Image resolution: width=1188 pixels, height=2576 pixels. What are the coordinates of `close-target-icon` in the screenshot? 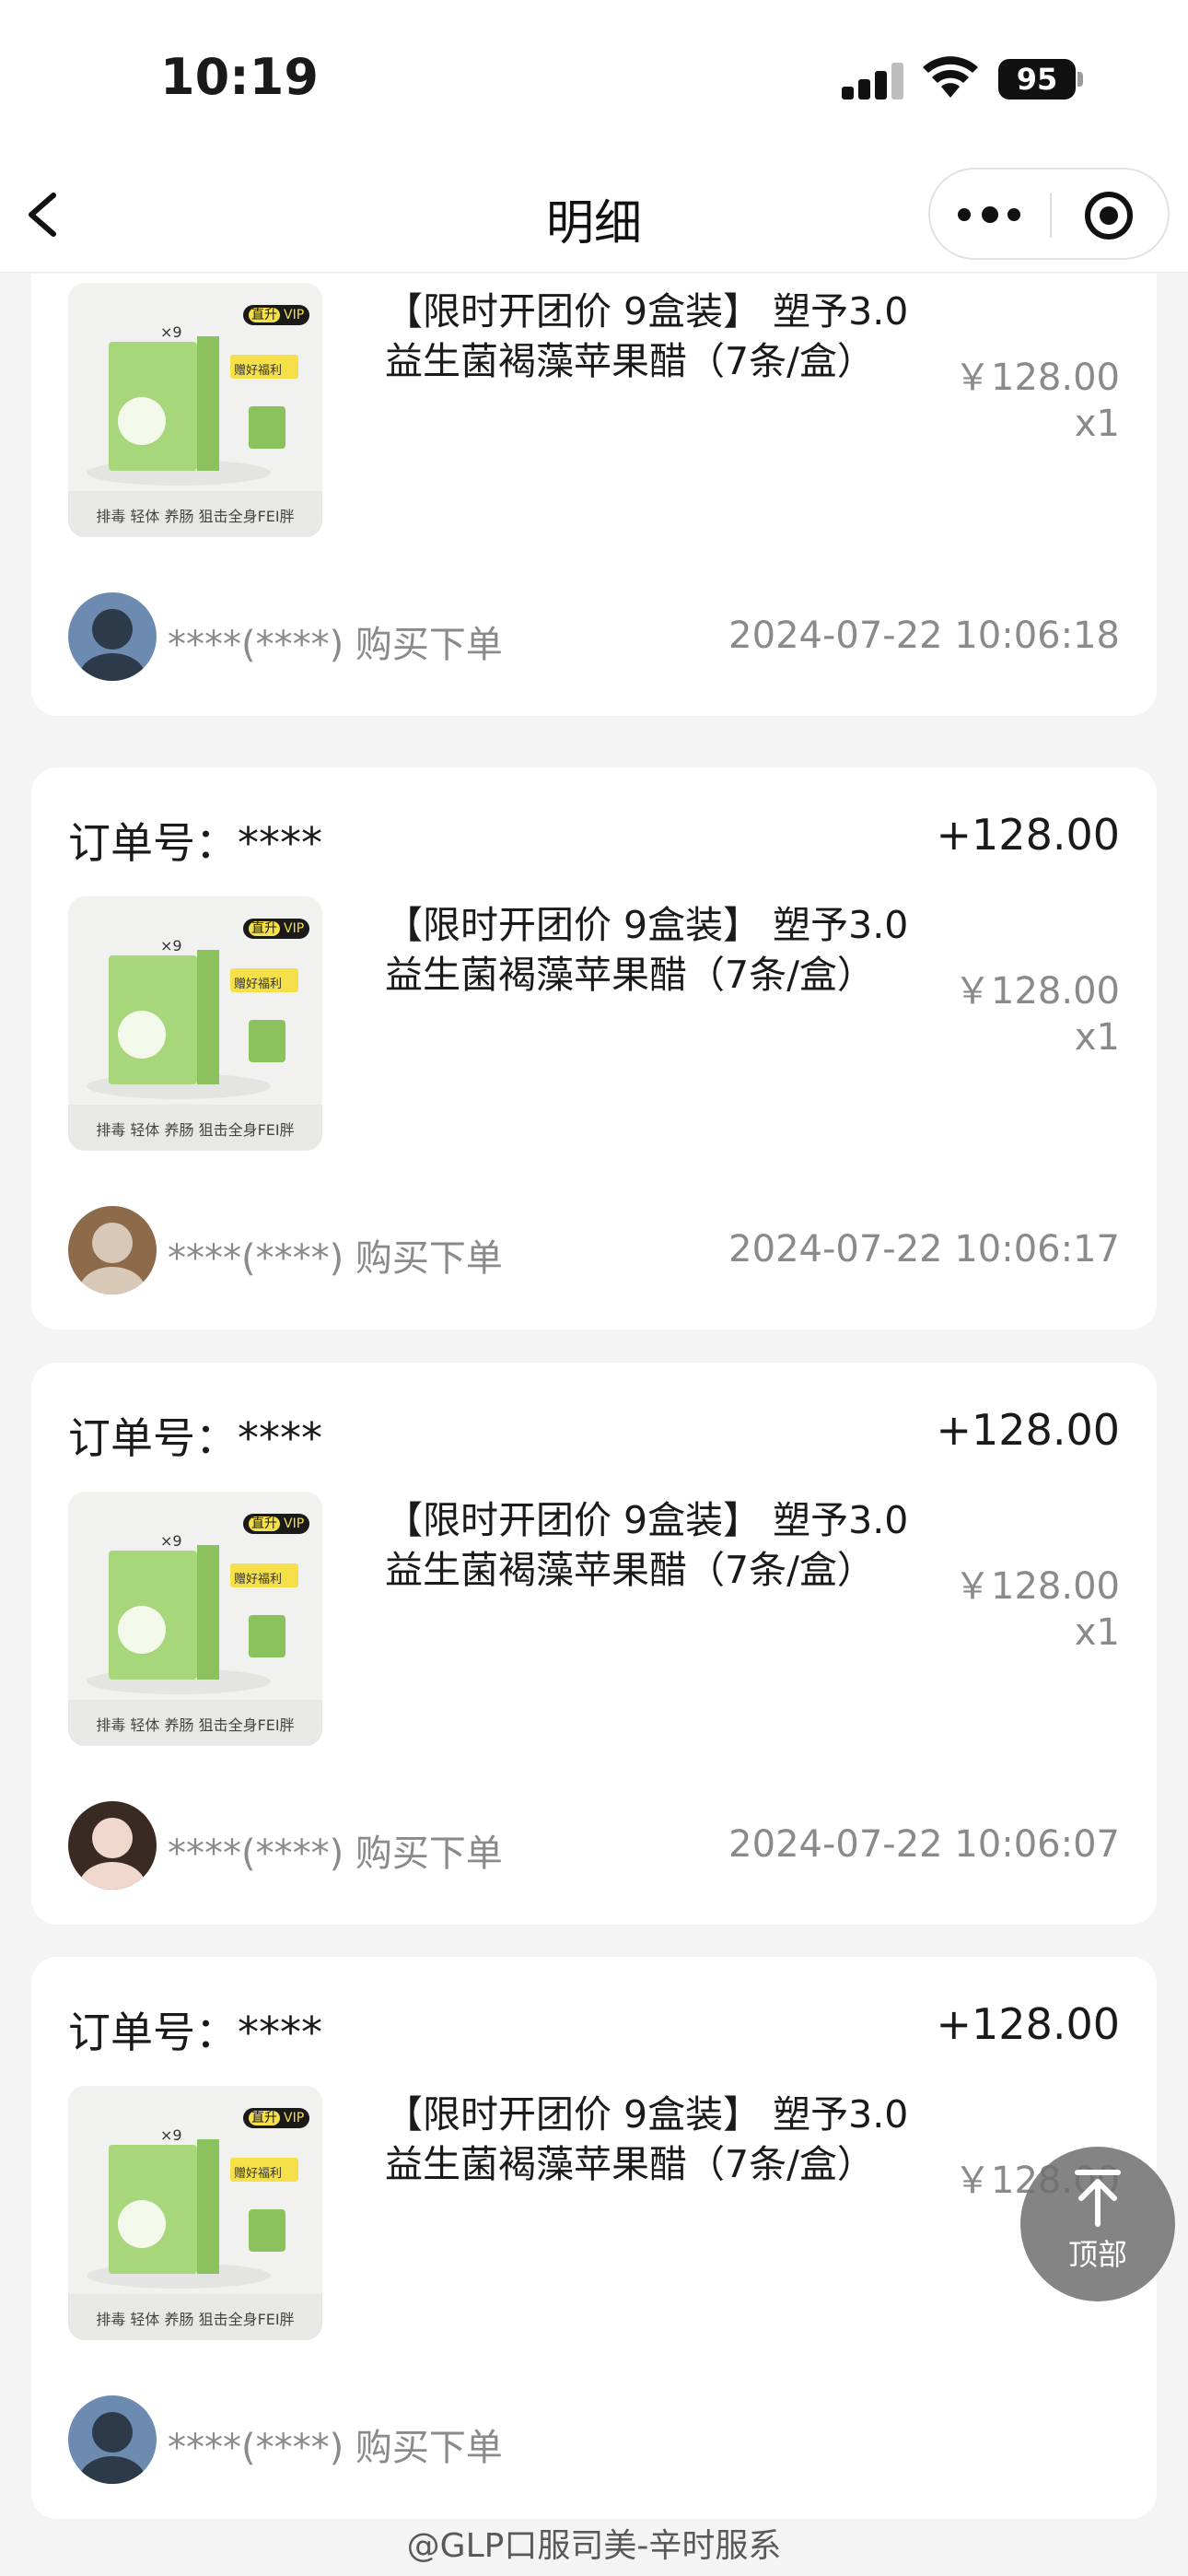 It's located at (1109, 216).